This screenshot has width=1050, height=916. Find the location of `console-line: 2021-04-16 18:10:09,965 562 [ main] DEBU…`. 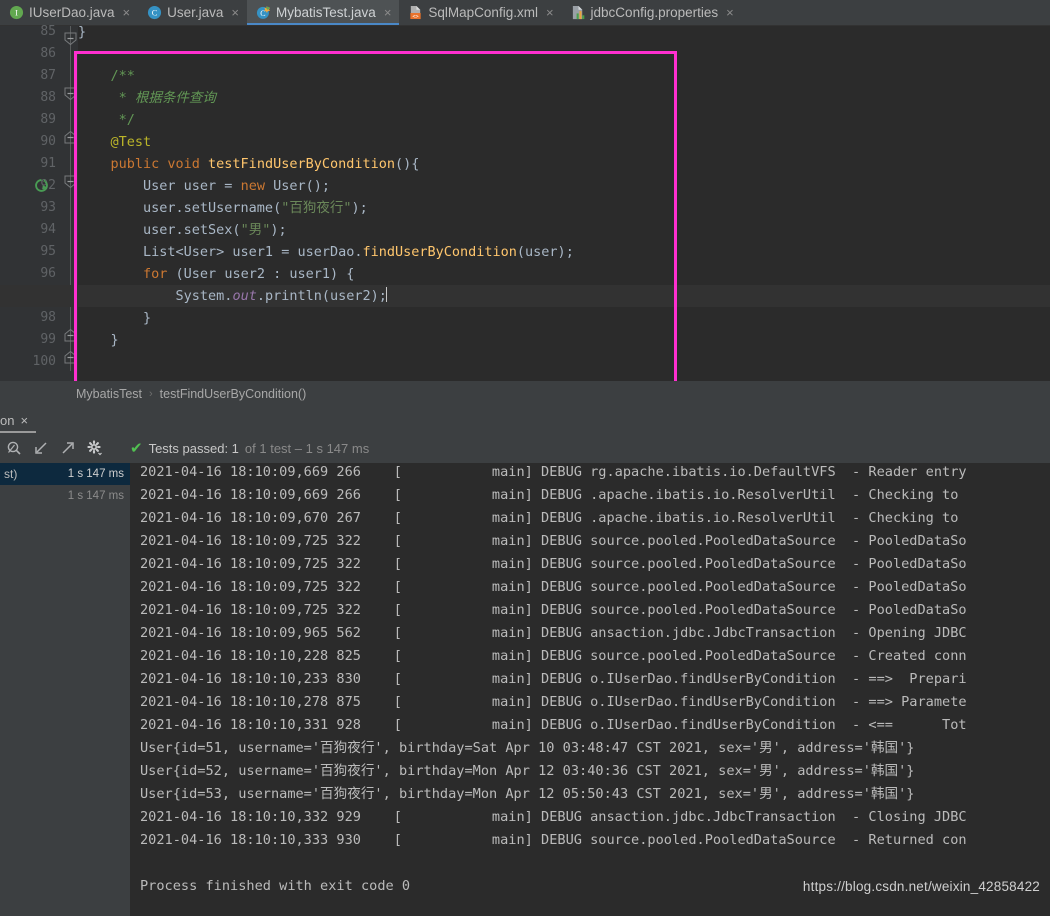

console-line: 2021-04-16 18:10:09,965 562 [ main] DEBU… is located at coordinates (553, 633).